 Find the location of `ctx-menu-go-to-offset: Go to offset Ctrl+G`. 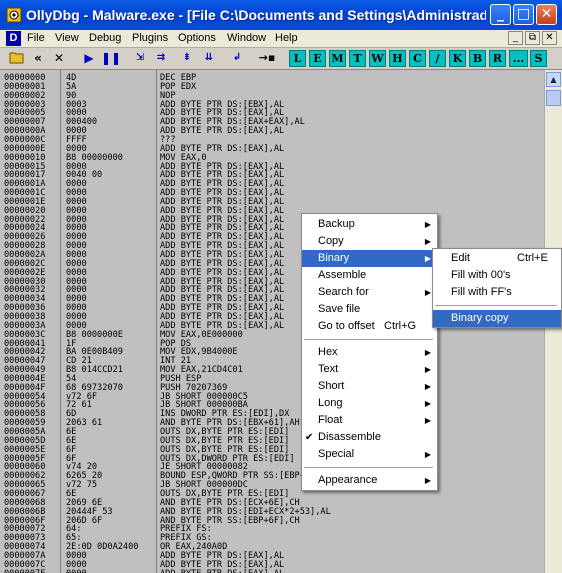

ctx-menu-go-to-offset: Go to offset Ctrl+G is located at coordinates (369, 326).